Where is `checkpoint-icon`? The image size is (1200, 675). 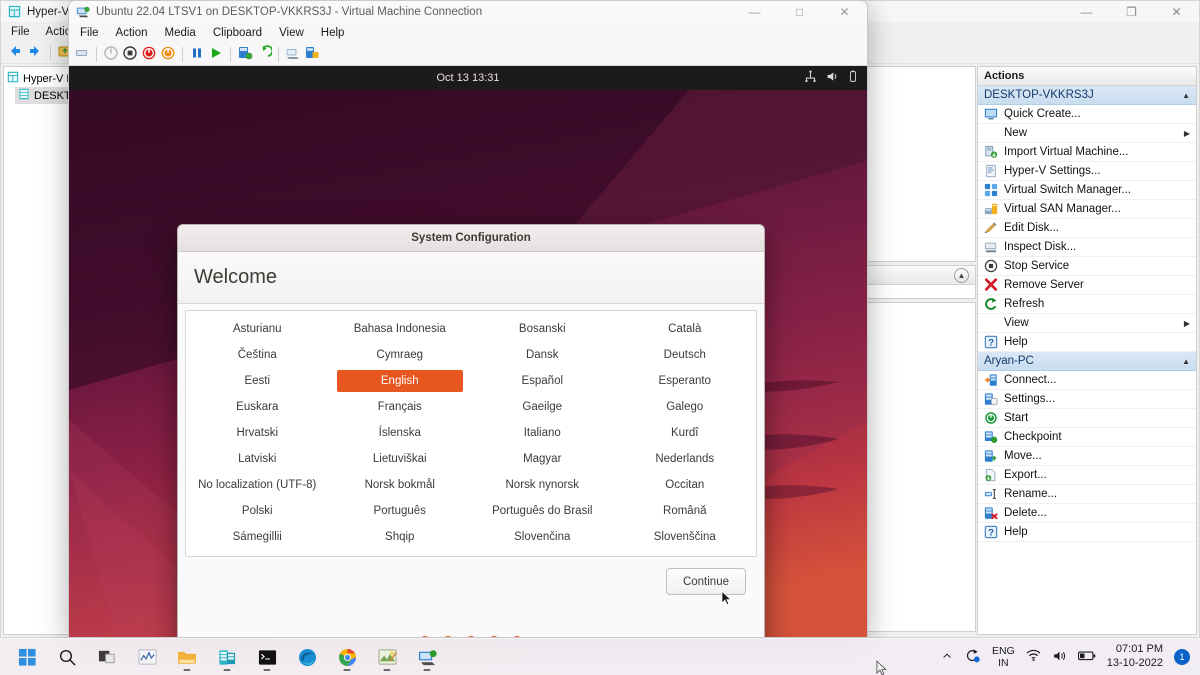 checkpoint-icon is located at coordinates (245, 54).